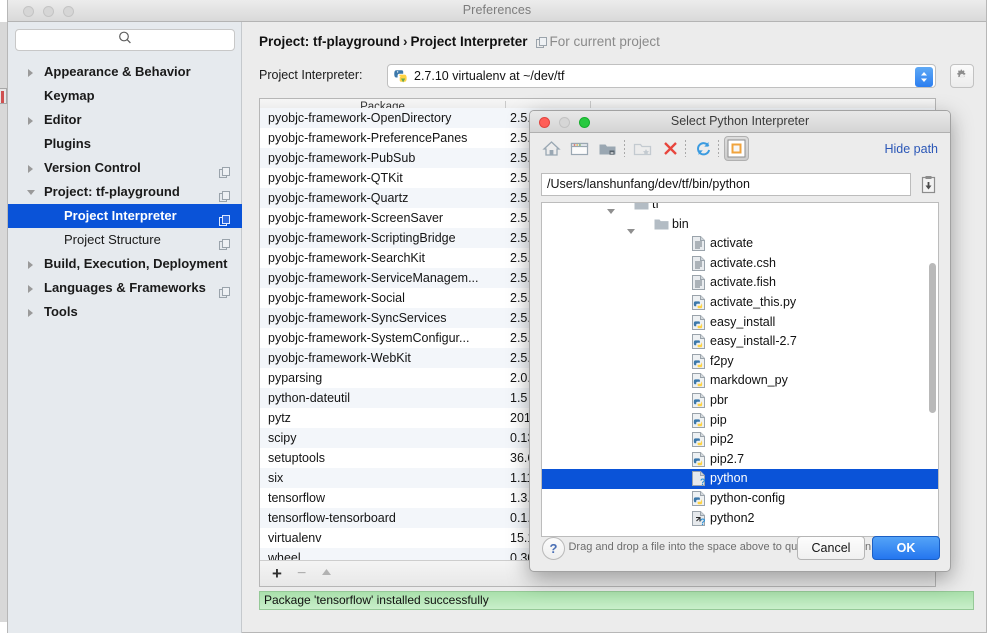 Image resolution: width=987 pixels, height=639 pixels. What do you see at coordinates (680, 223) in the screenshot?
I see `file-tree-node-label: bin` at bounding box center [680, 223].